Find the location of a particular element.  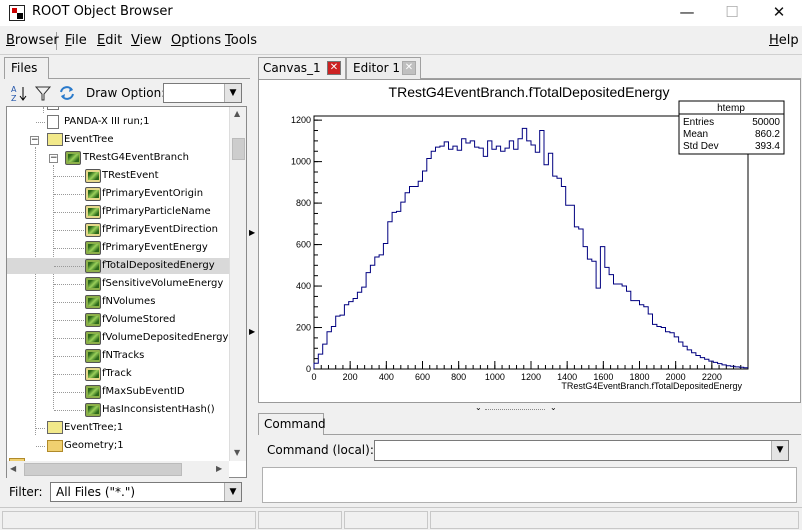

tree-item-ntracks: fNTracks is located at coordinates (123, 356).